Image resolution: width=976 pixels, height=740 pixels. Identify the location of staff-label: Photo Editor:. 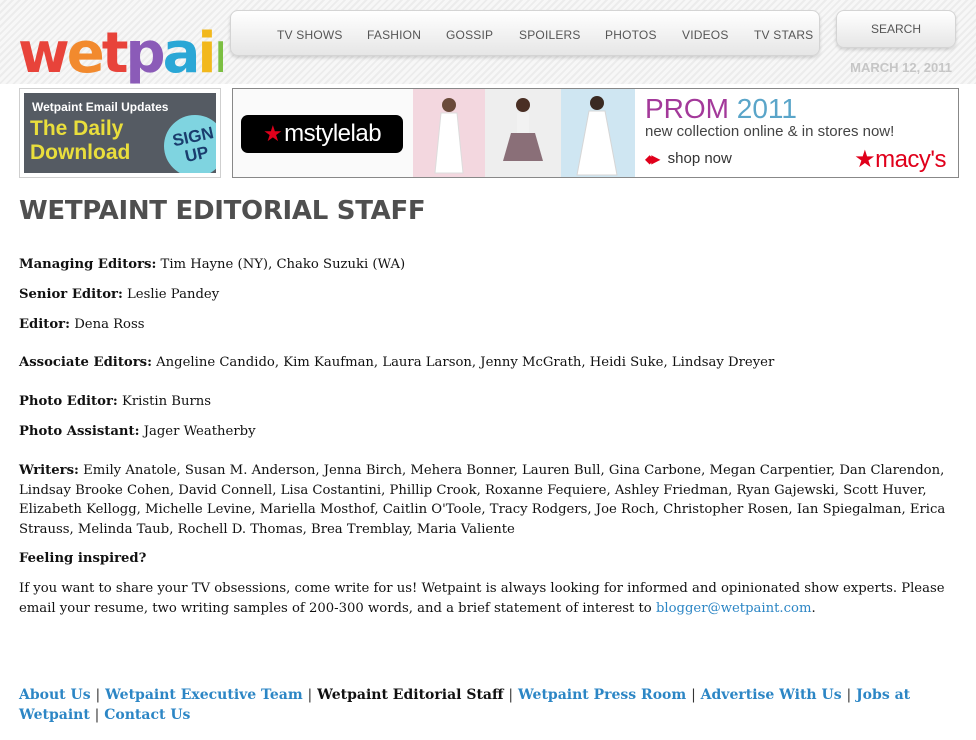
(68, 401).